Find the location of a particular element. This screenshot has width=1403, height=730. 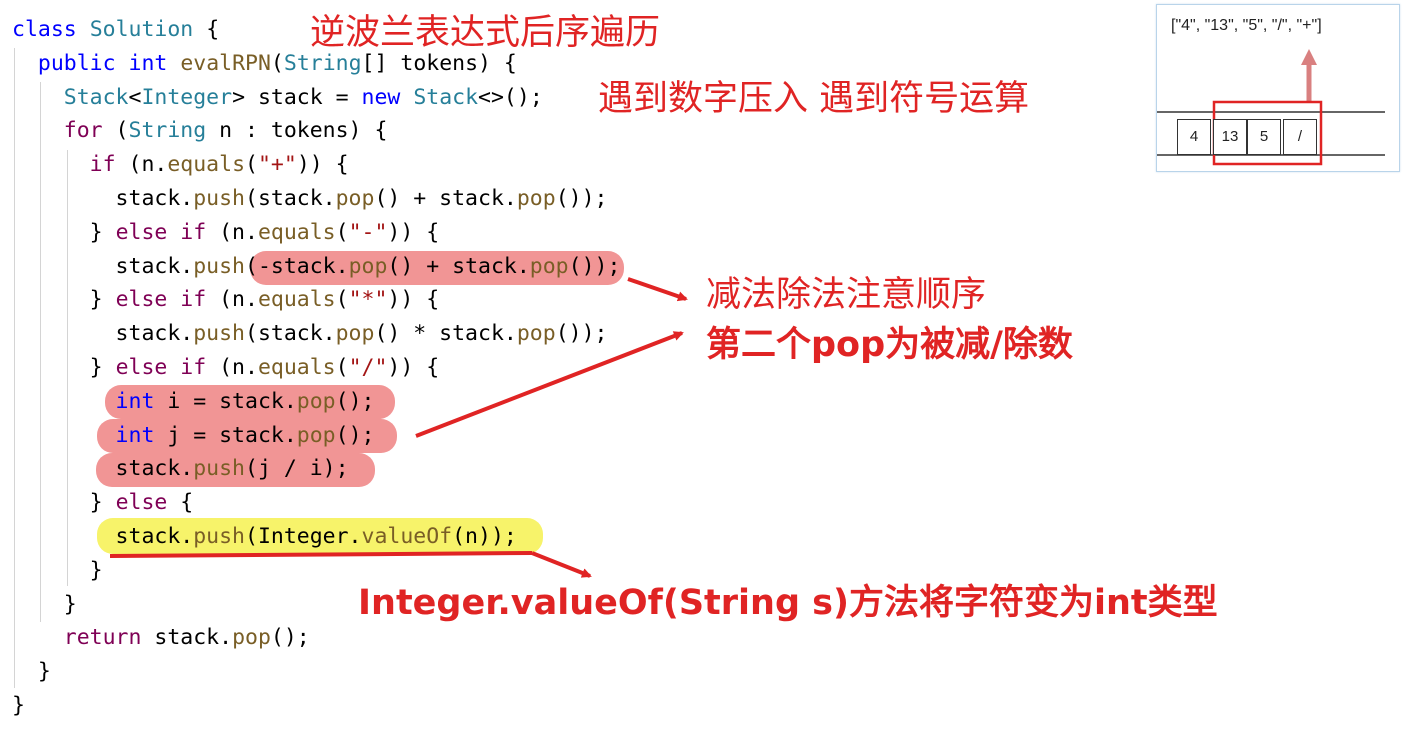

arrow-to-order-note is located at coordinates (657, 289).